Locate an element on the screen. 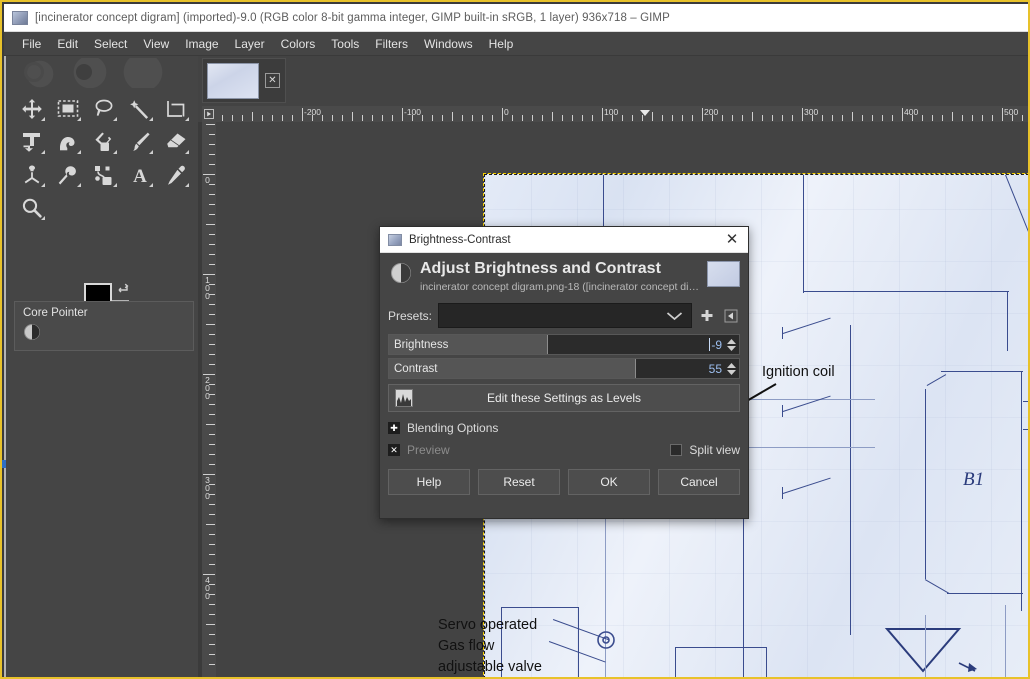 The height and width of the screenshot is (679, 1030). menu-image: Image is located at coordinates (201, 44).